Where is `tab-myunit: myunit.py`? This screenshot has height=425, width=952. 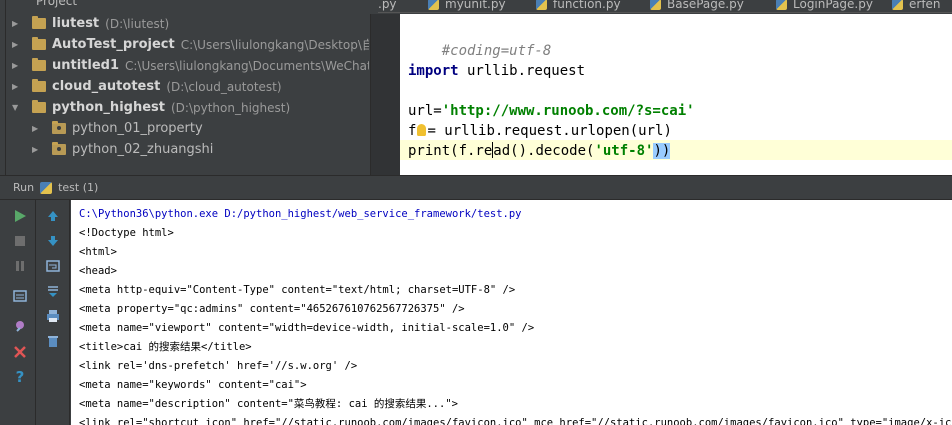
tab-myunit: myunit.py is located at coordinates (467, 6).